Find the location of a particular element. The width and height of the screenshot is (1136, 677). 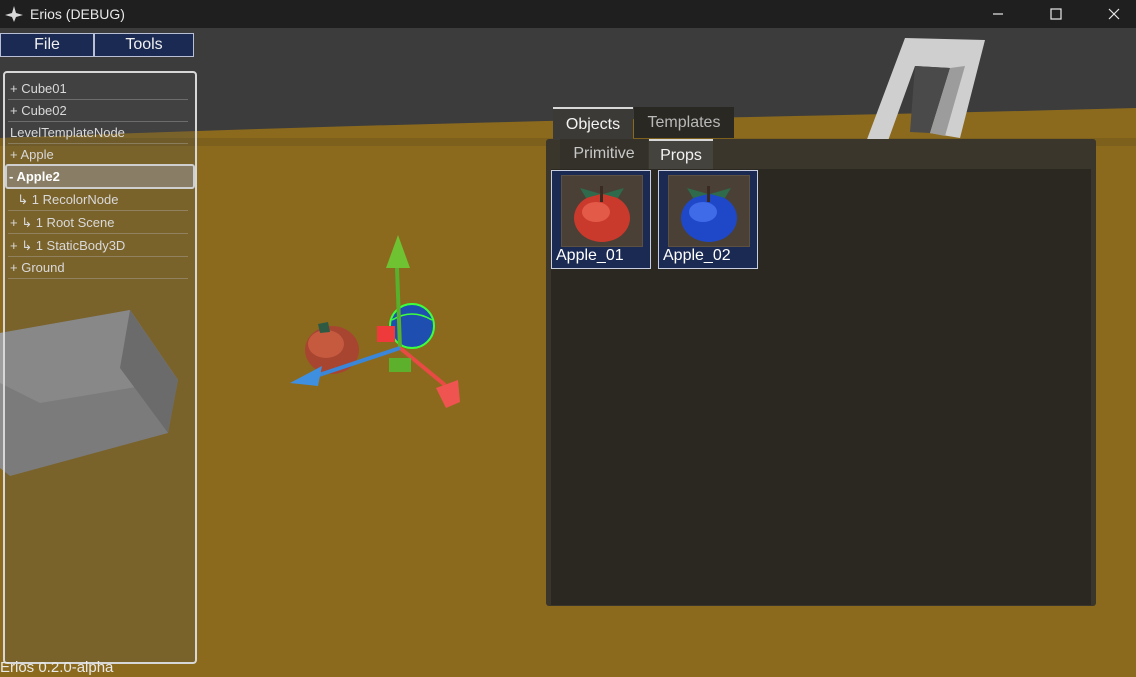

tree-item-staticbody3d: + ↳ 1 StaticBody3D is located at coordinates (98, 246).